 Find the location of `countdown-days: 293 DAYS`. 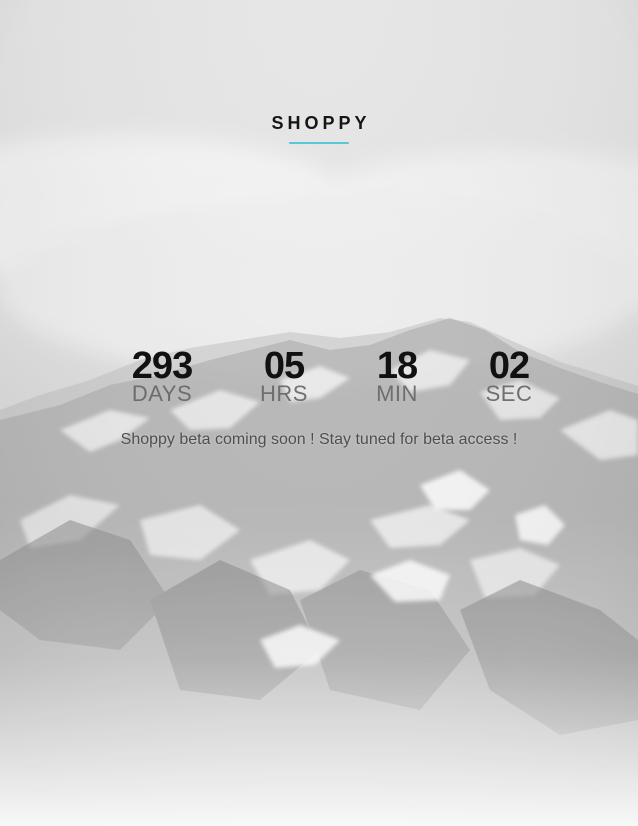

countdown-days: 293 DAYS is located at coordinates (162, 375).